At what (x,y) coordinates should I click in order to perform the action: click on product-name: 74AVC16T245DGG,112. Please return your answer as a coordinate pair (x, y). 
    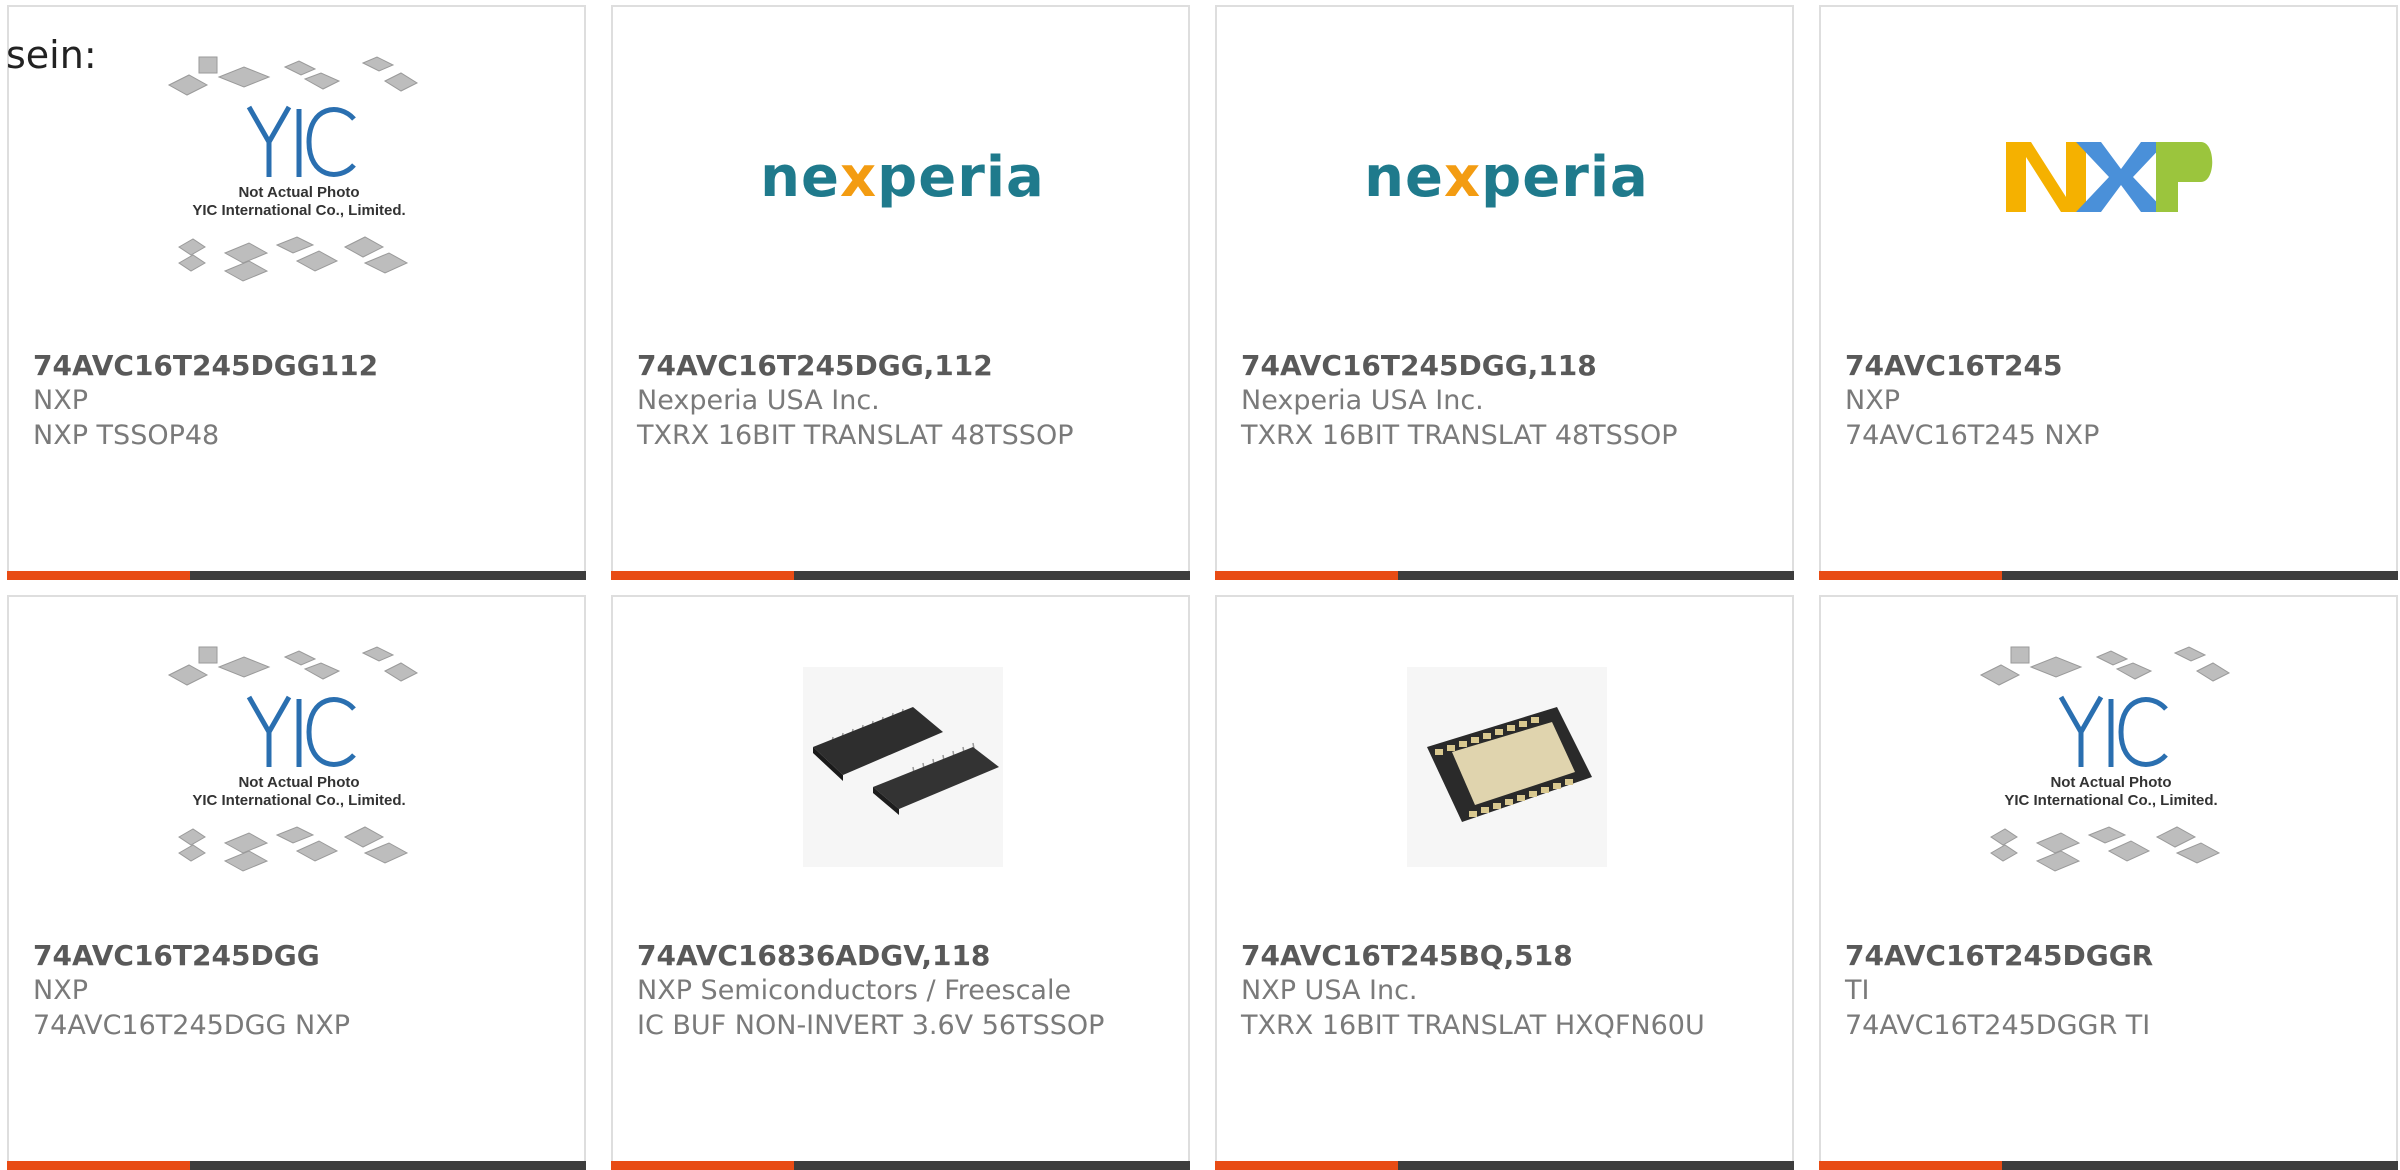
    Looking at the image, I should click on (815, 365).